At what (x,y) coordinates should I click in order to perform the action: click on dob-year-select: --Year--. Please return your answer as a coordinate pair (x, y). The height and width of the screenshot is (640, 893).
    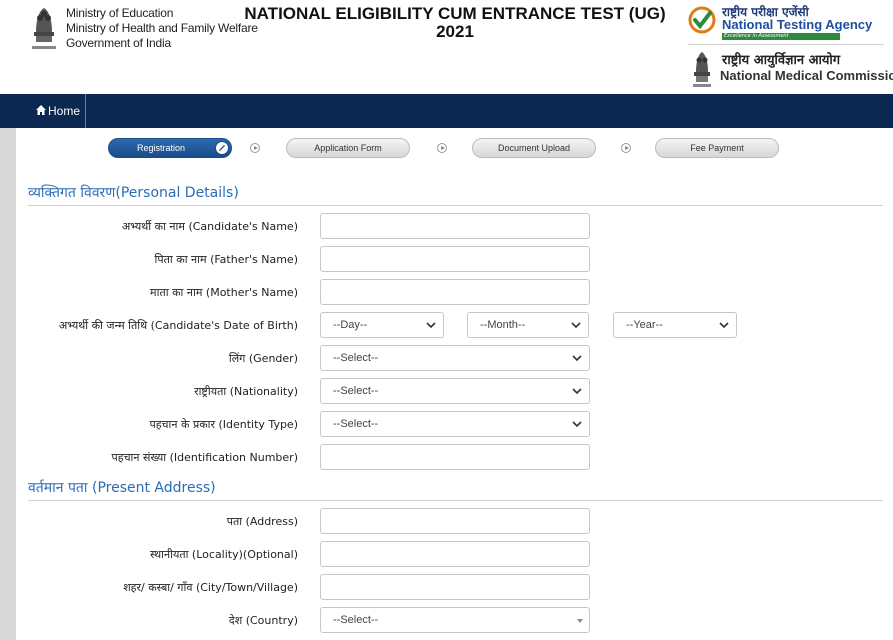
    Looking at the image, I should click on (675, 325).